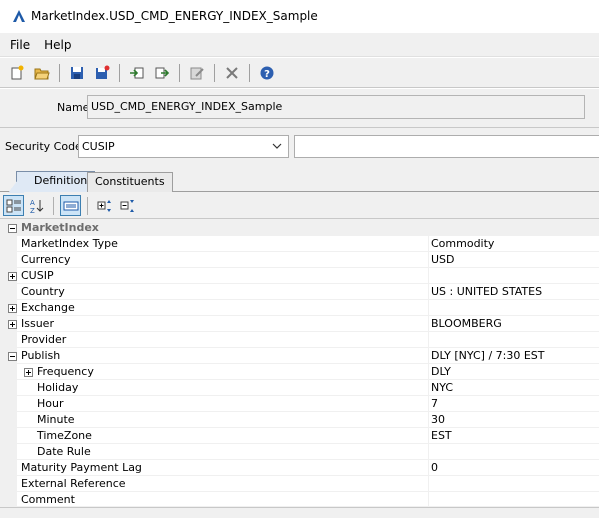  I want to click on import-button, so click(136, 72).